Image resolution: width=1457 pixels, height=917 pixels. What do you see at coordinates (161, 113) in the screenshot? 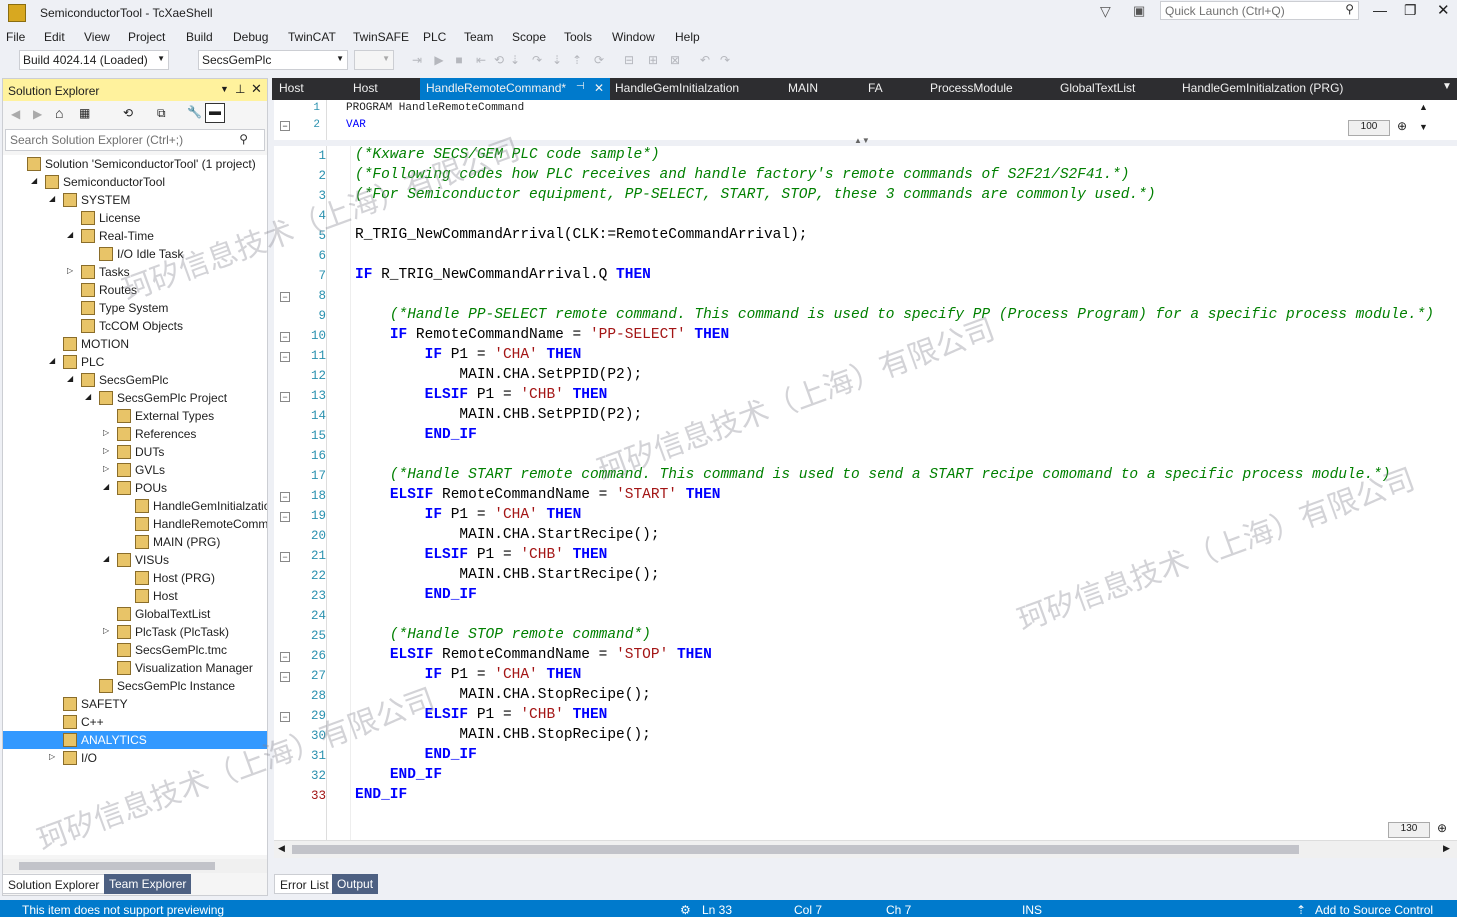
I see `collapse-icon: ⧉` at bounding box center [161, 113].